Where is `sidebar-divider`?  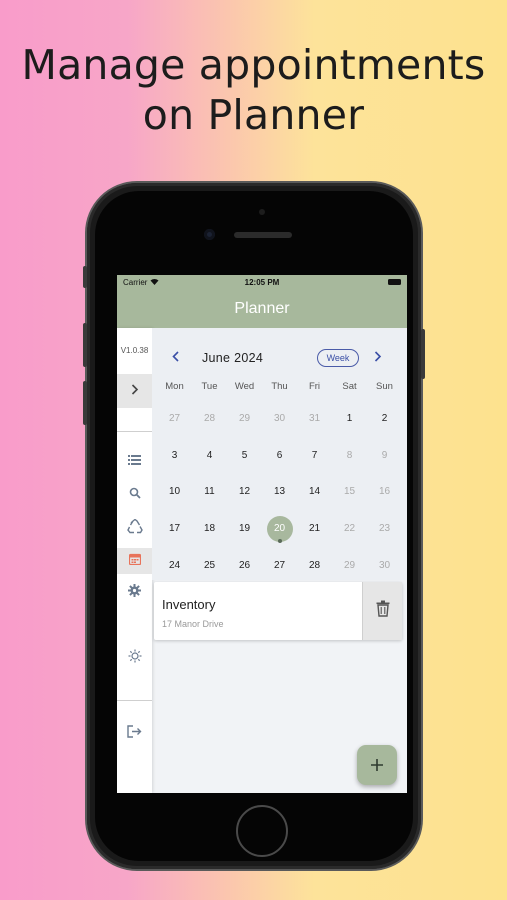
sidebar-divider is located at coordinates (134, 431).